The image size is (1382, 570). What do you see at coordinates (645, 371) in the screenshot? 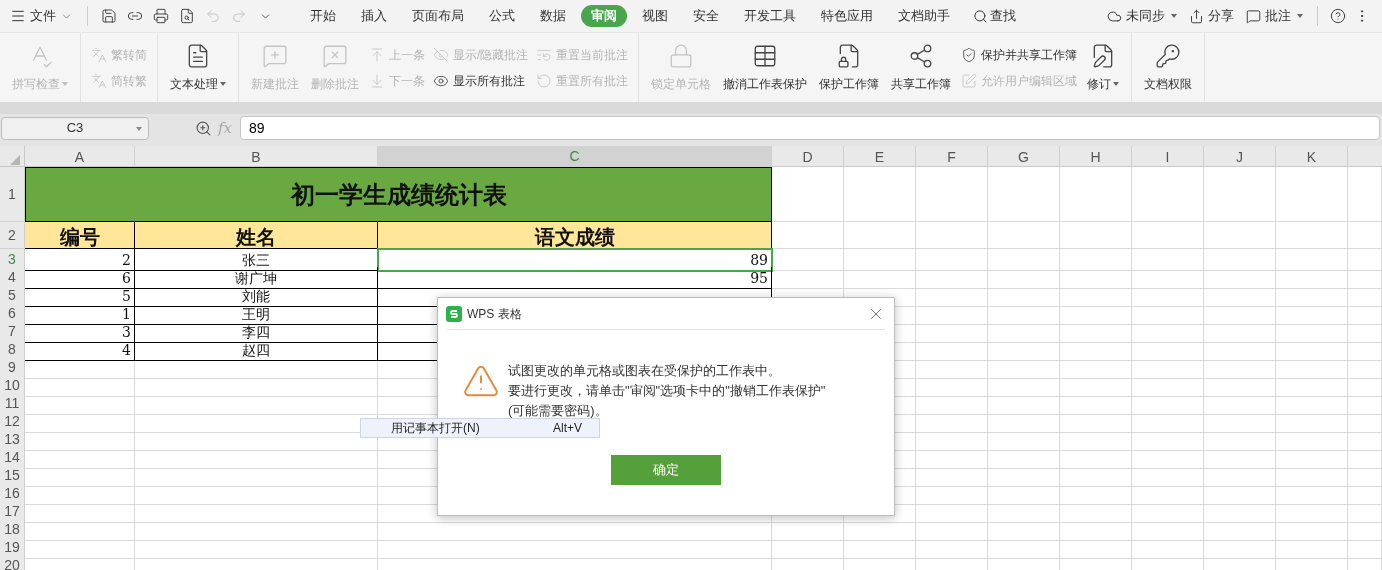
I see `dialog-message: 试图更改的单元格或图表在受保护的工作表中。` at bounding box center [645, 371].